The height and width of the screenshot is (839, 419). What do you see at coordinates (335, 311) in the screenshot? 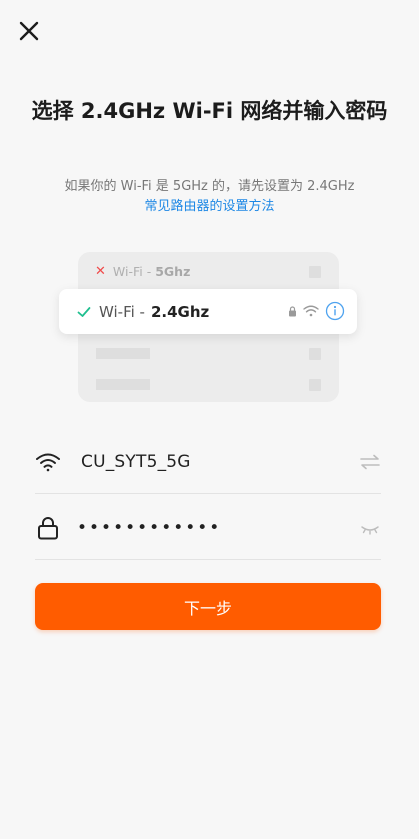
I see `info-icon` at bounding box center [335, 311].